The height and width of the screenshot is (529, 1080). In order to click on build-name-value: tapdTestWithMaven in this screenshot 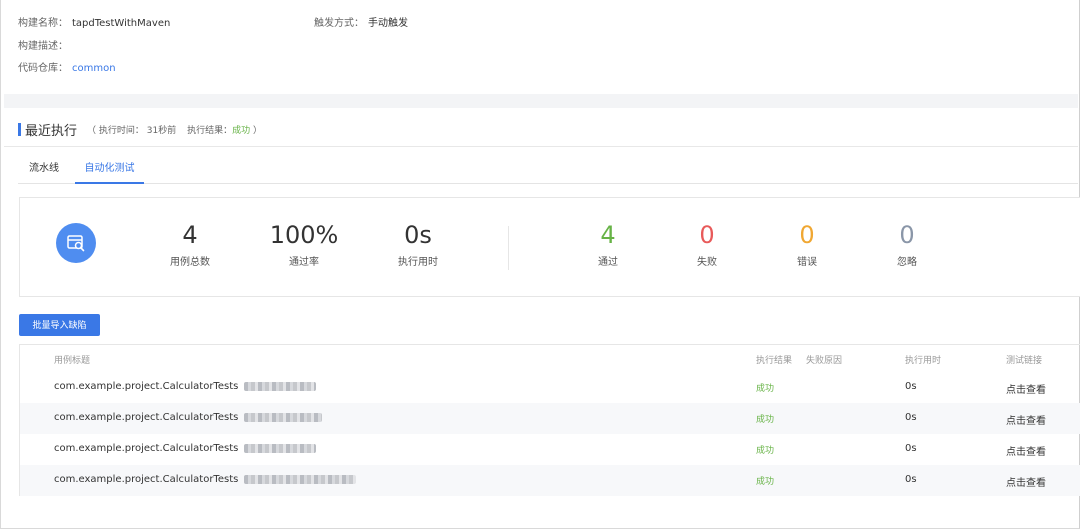, I will do `click(121, 23)`.